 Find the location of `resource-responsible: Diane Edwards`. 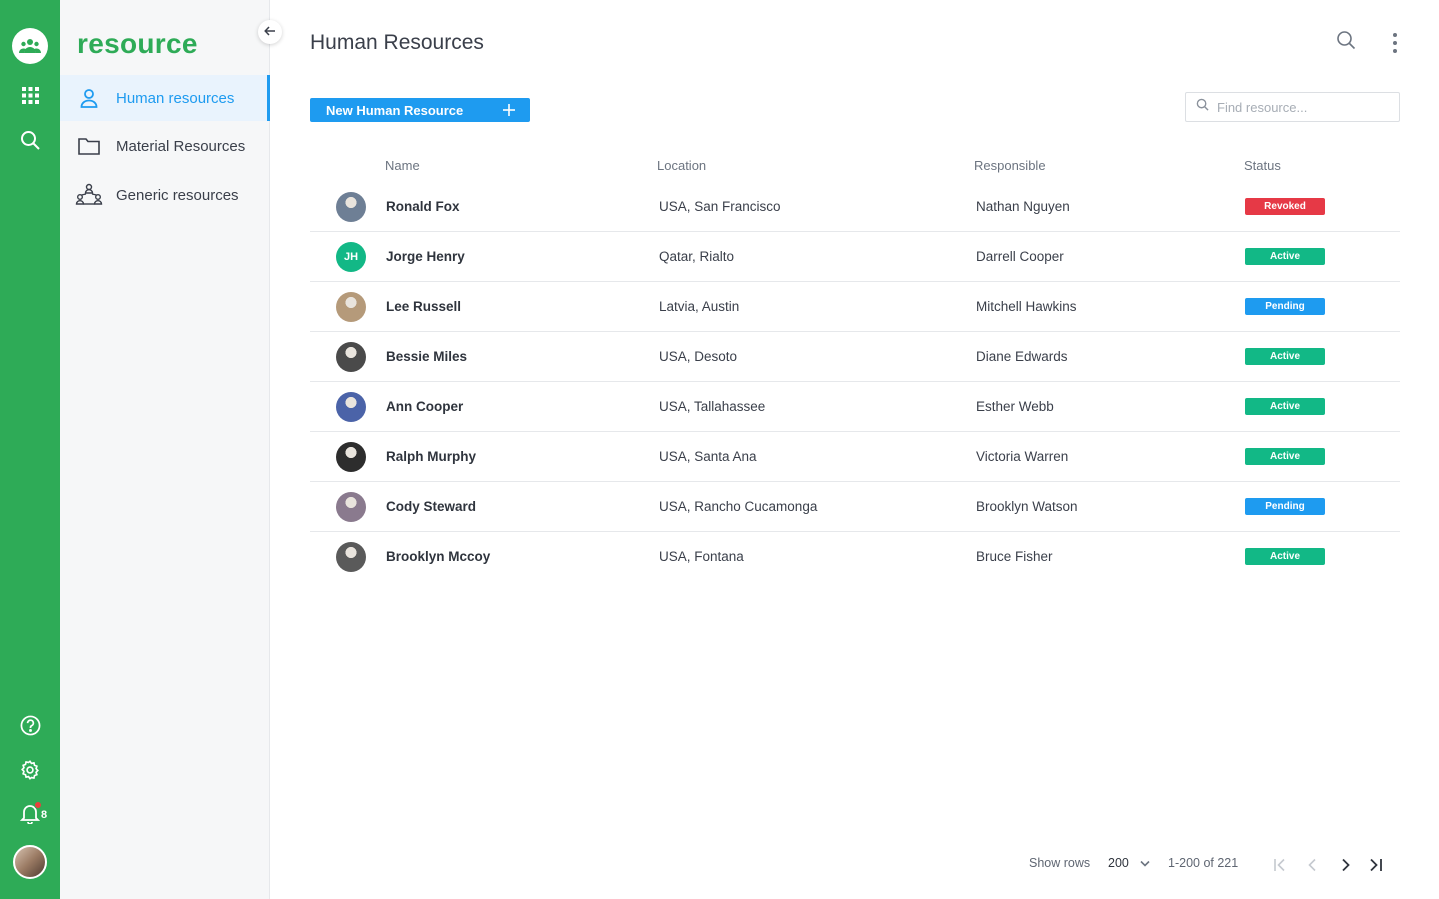

resource-responsible: Diane Edwards is located at coordinates (1022, 356).